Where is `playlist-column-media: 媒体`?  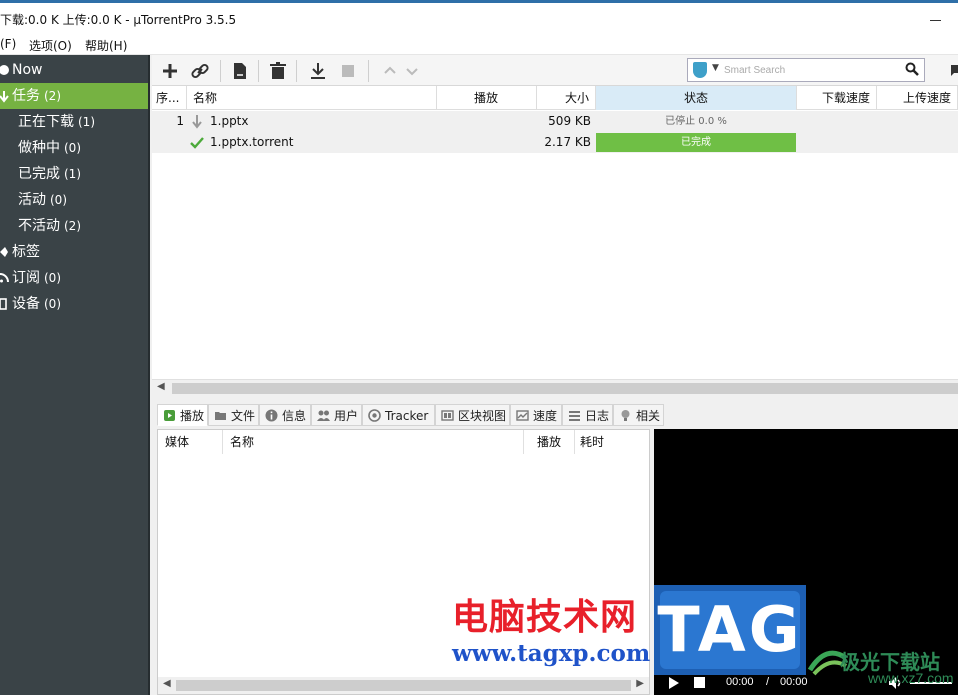
playlist-column-media: 媒体 is located at coordinates (190, 442).